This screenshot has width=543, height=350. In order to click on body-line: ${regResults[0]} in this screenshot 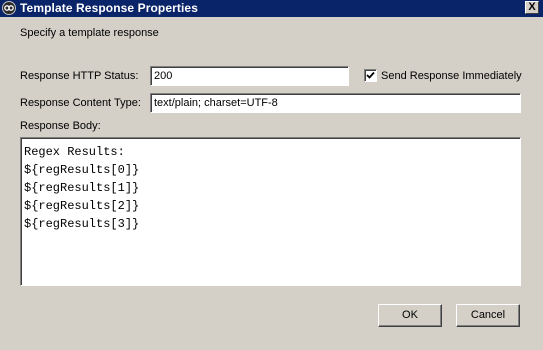, I will do `click(82, 170)`.